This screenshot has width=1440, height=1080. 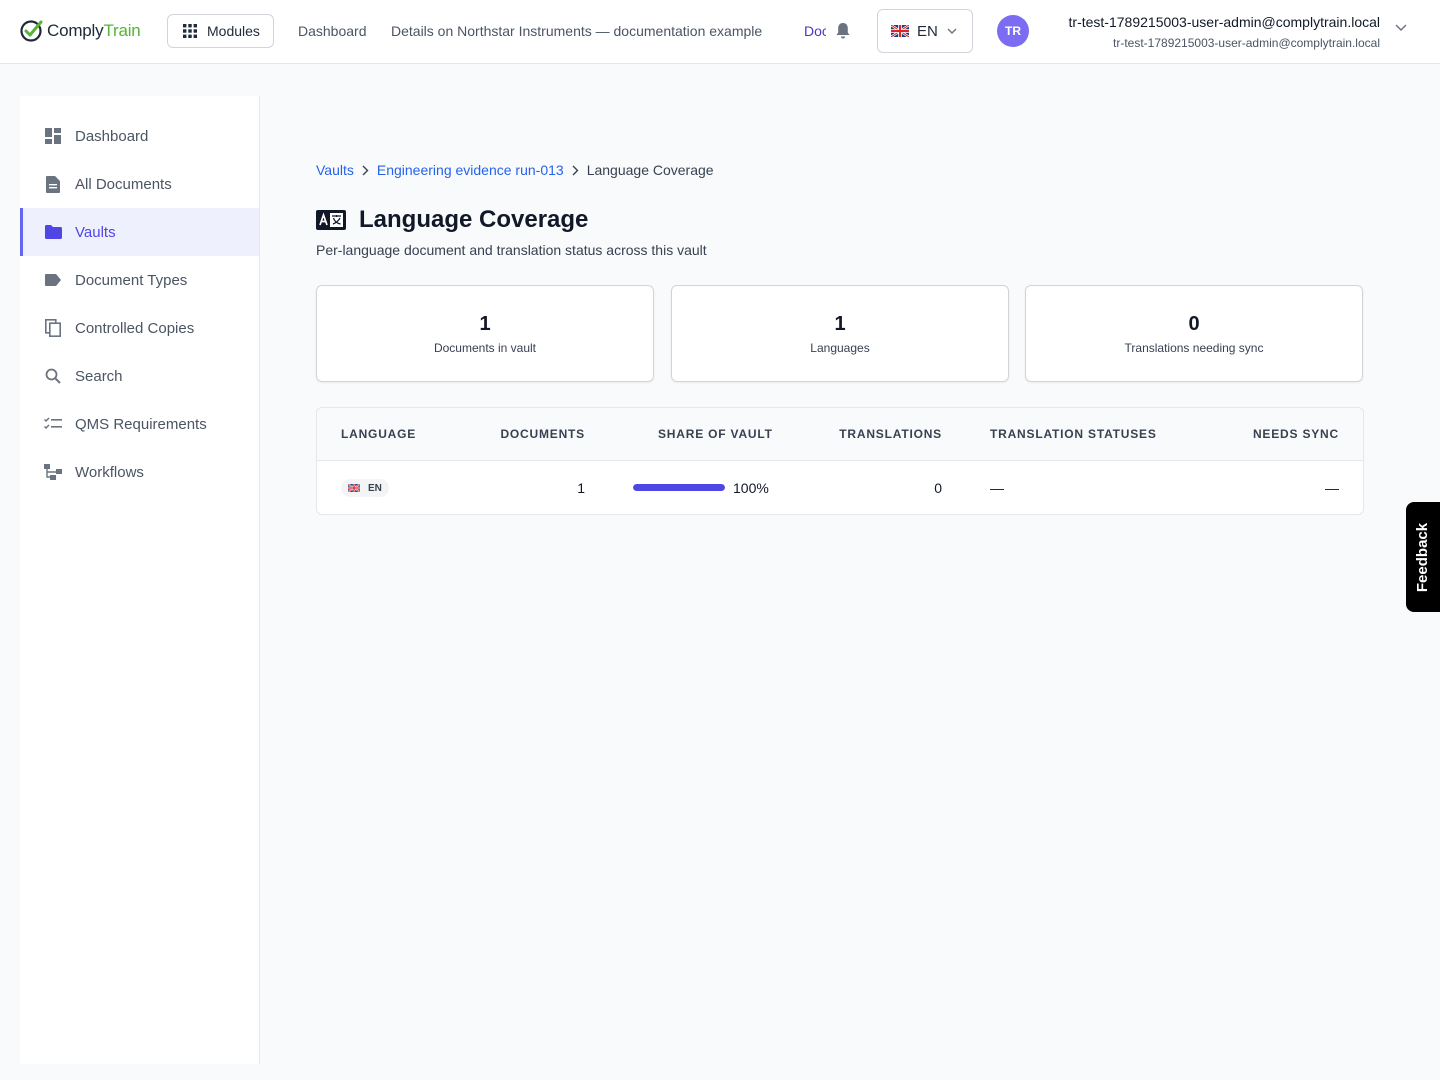 I want to click on stat-card-translations-sync: 0 Translations needing sync, so click(x=1194, y=333).